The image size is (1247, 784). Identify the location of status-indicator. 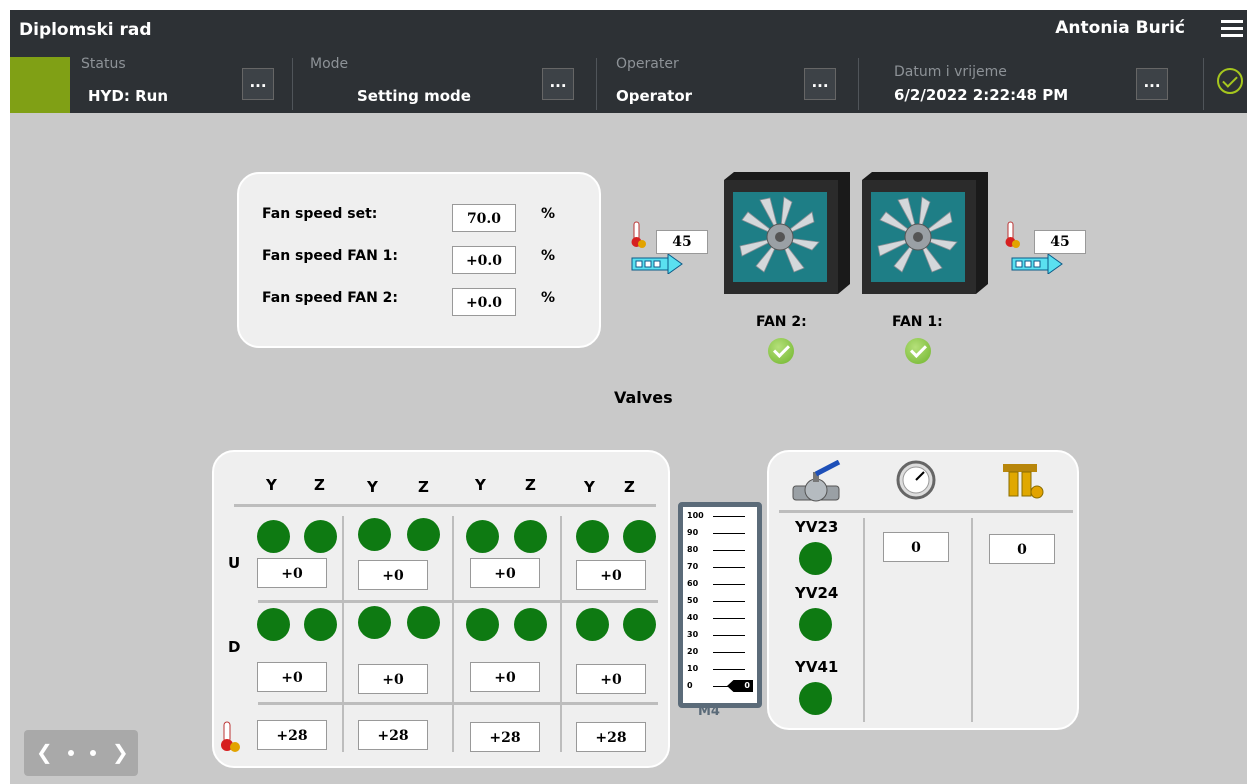
(40, 85).